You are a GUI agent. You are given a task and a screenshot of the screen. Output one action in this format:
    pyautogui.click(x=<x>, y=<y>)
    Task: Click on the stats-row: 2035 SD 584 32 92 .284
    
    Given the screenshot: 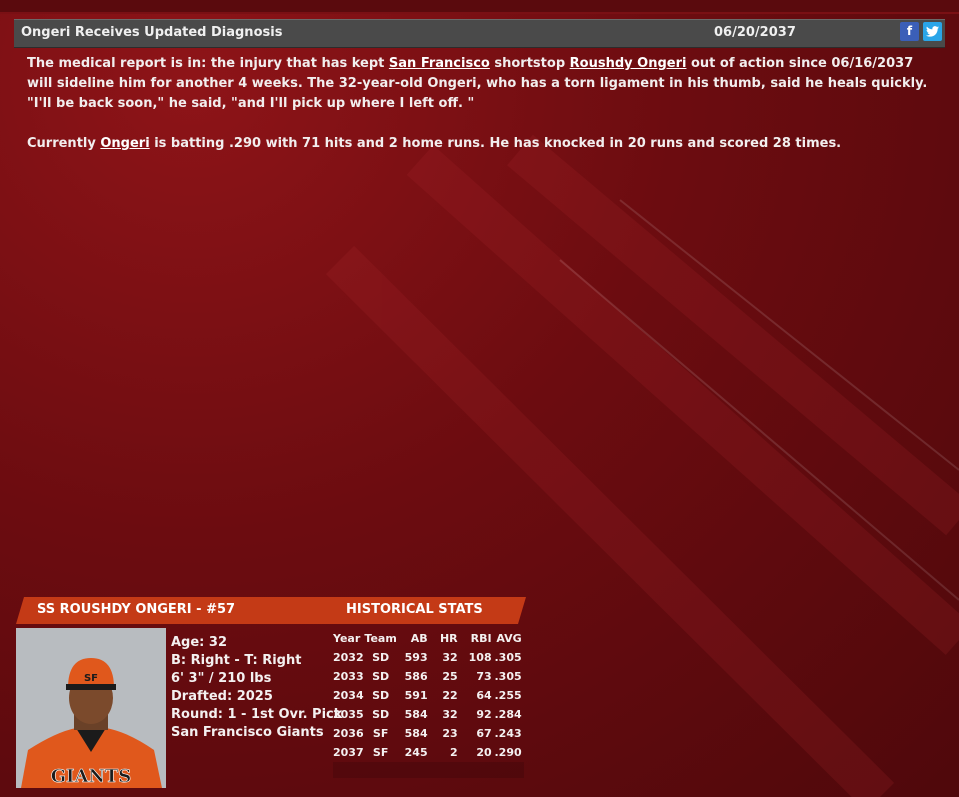 What is the action you would take?
    pyautogui.click(x=427, y=714)
    